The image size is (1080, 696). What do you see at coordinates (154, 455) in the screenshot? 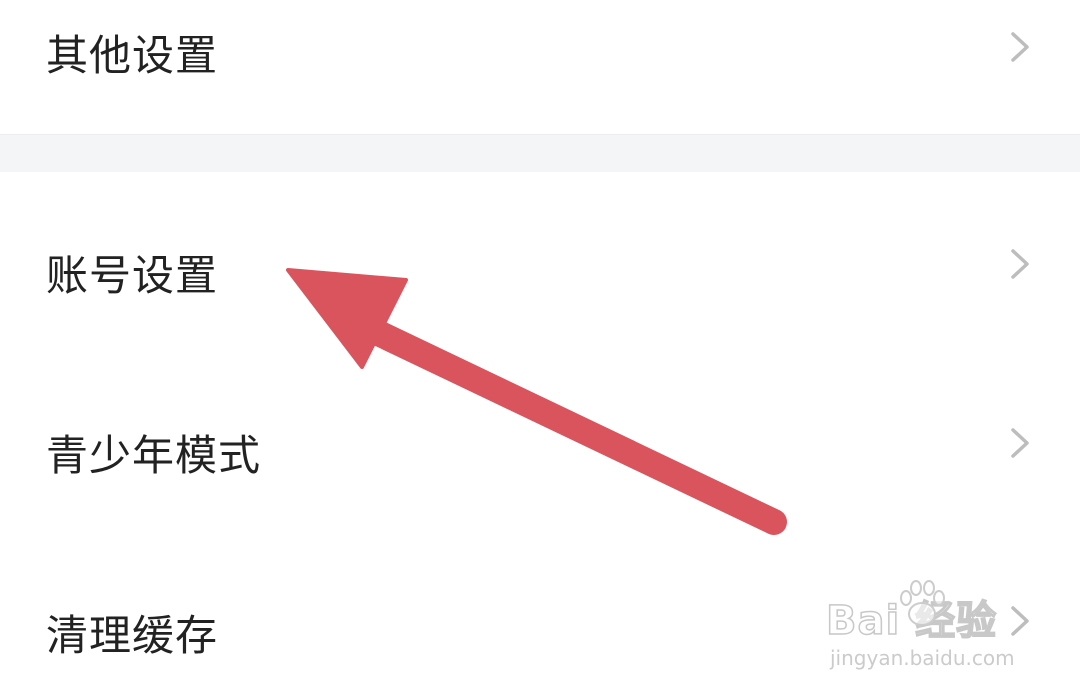
I see `settings-item-label: 青少年模式` at bounding box center [154, 455].